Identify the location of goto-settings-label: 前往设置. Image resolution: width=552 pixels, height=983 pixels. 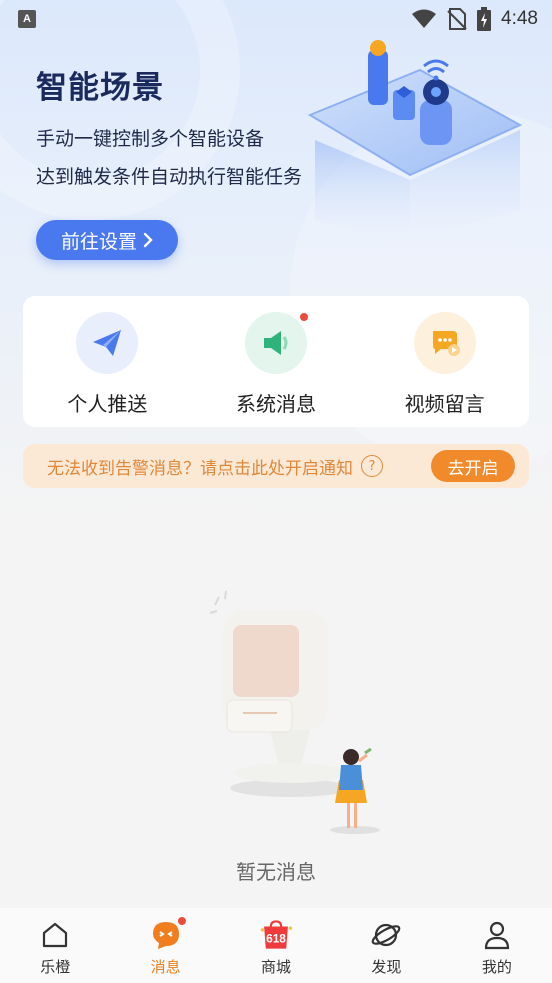
(98, 241).